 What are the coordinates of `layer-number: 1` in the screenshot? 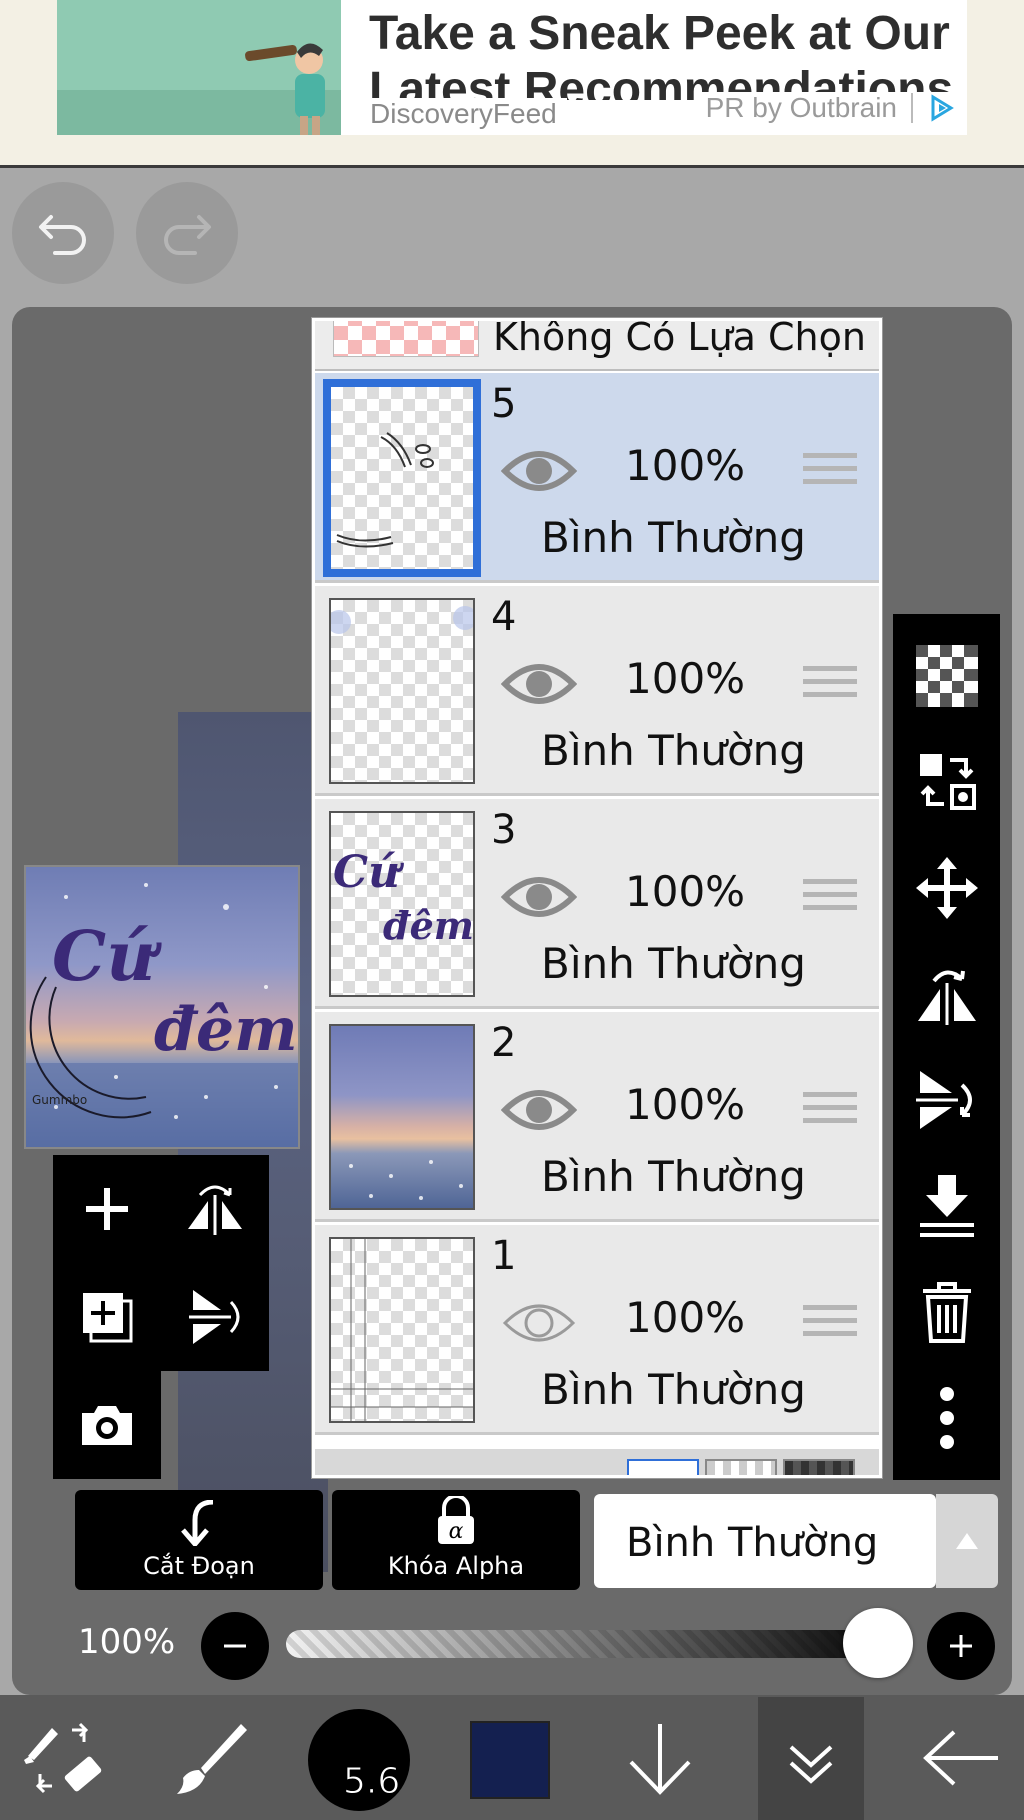 It's located at (504, 1256).